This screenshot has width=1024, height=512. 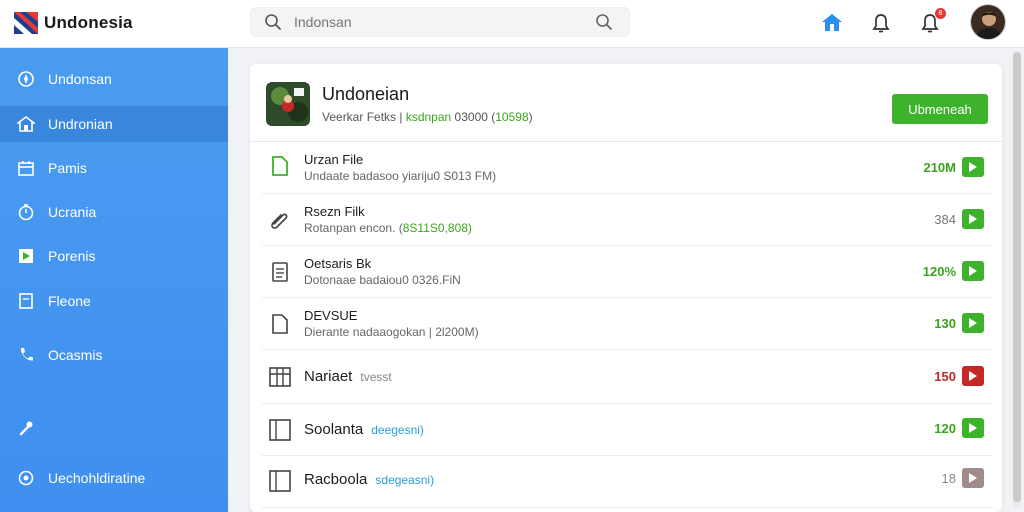 I want to click on app-subtitle-highlight: ksdnpan, so click(x=428, y=117).